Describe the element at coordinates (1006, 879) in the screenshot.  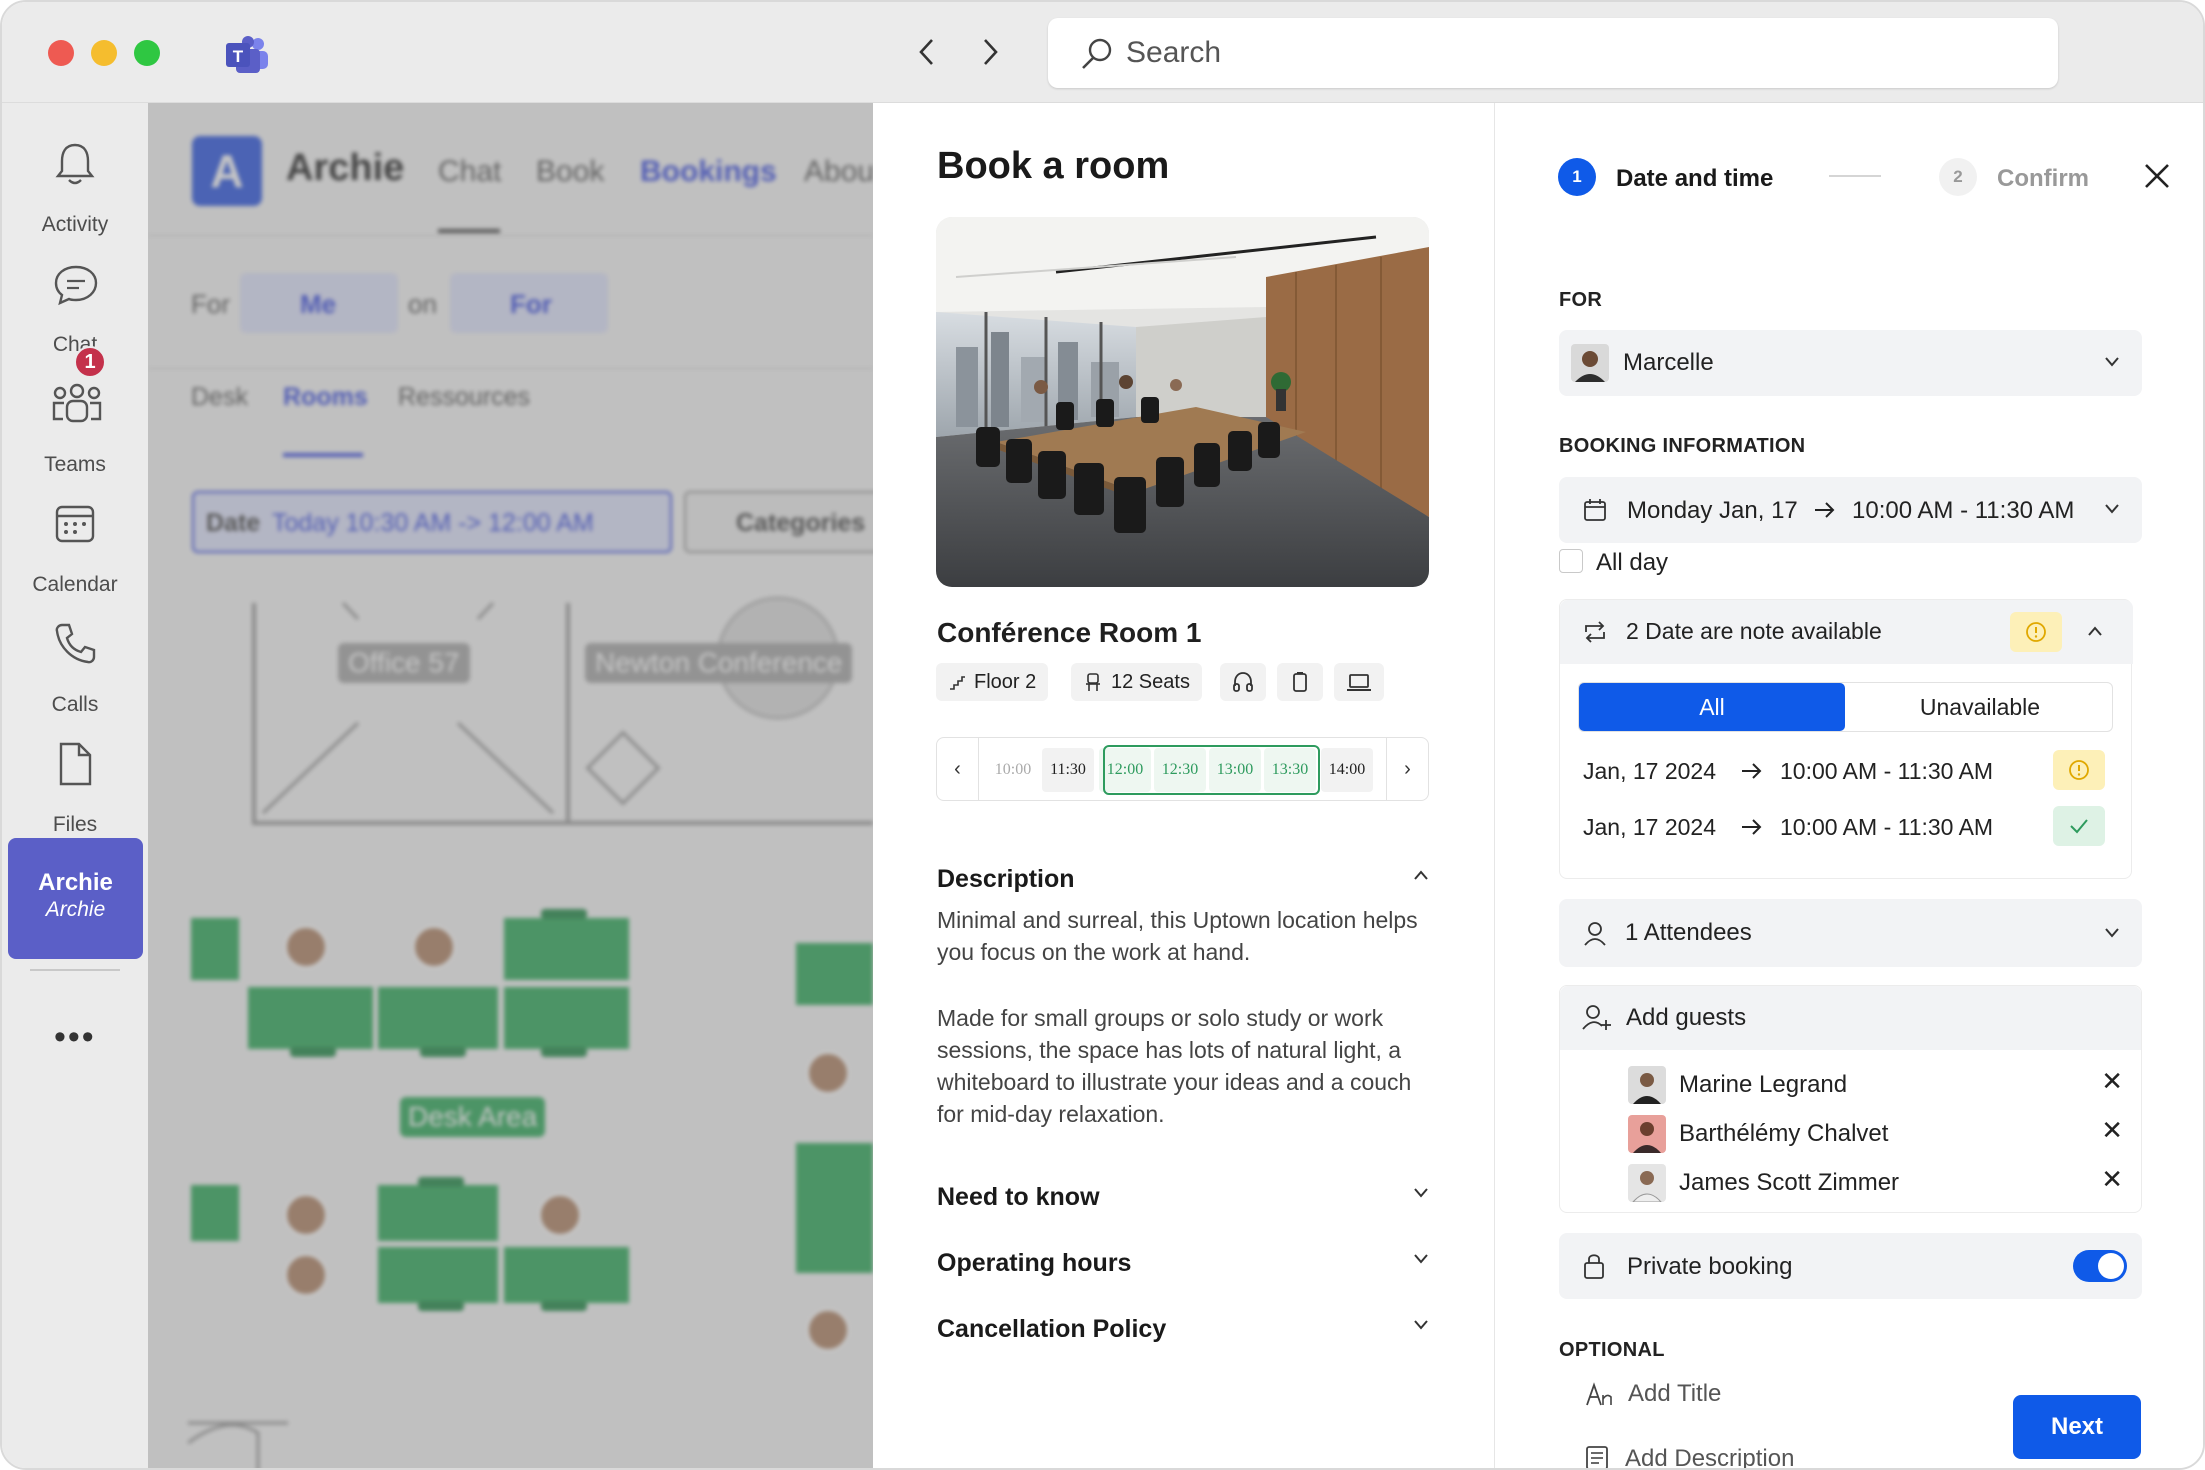
I see `description-header: Description` at that location.